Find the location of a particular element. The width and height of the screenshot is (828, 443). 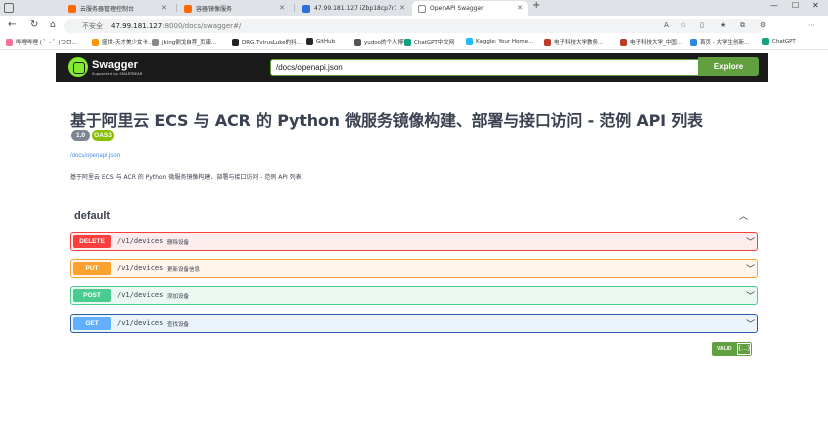

operation-summary: 更新设备信息 is located at coordinates (184, 270).